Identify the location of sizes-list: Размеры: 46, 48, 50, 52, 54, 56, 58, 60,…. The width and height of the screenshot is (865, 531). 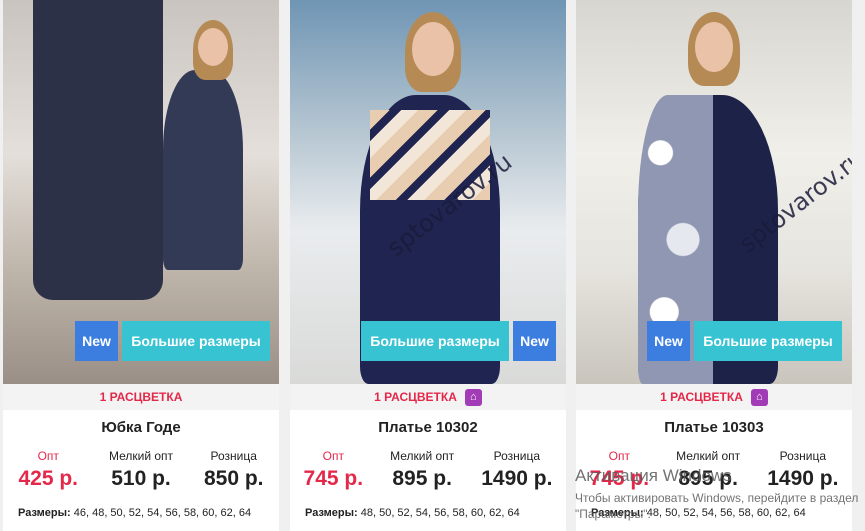
(135, 513).